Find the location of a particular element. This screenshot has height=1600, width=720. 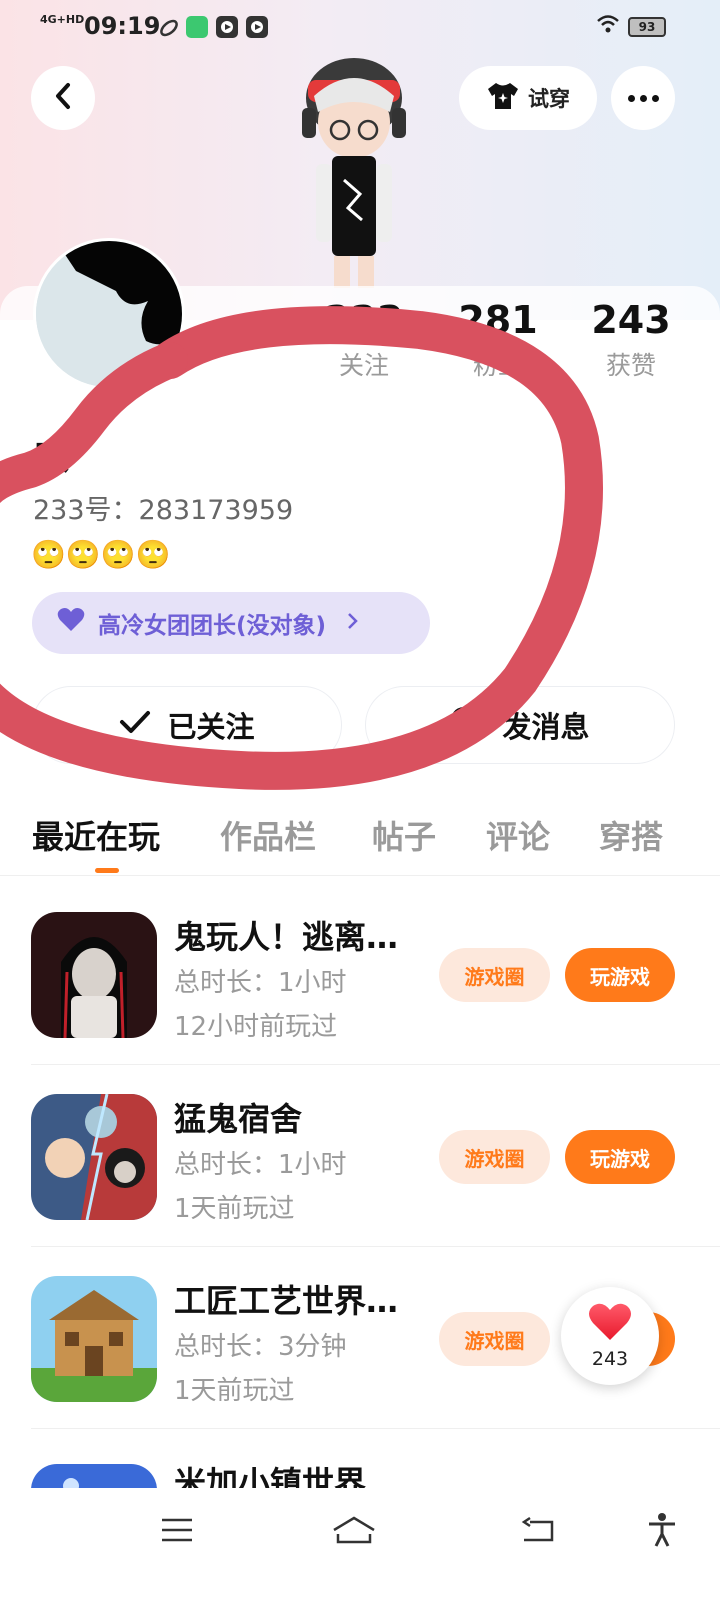

back-nav-icon is located at coordinates (538, 1530).